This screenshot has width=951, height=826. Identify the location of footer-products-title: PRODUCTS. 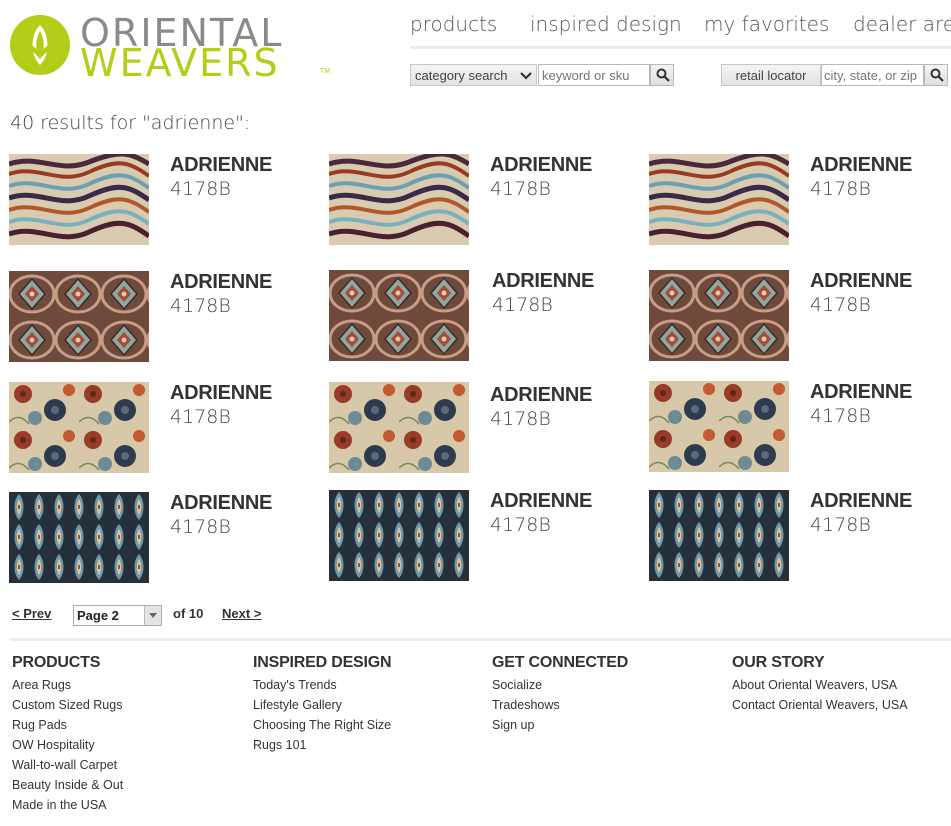
(56, 662).